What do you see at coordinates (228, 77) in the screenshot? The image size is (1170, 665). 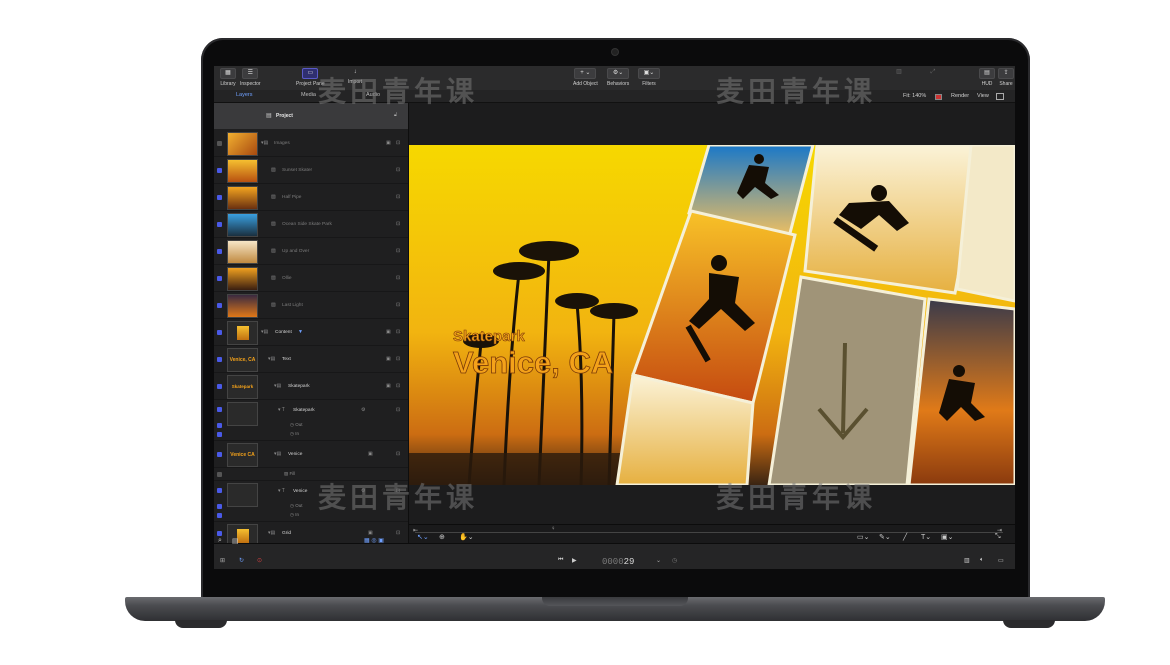 I see `library-button: ▦ Library` at bounding box center [228, 77].